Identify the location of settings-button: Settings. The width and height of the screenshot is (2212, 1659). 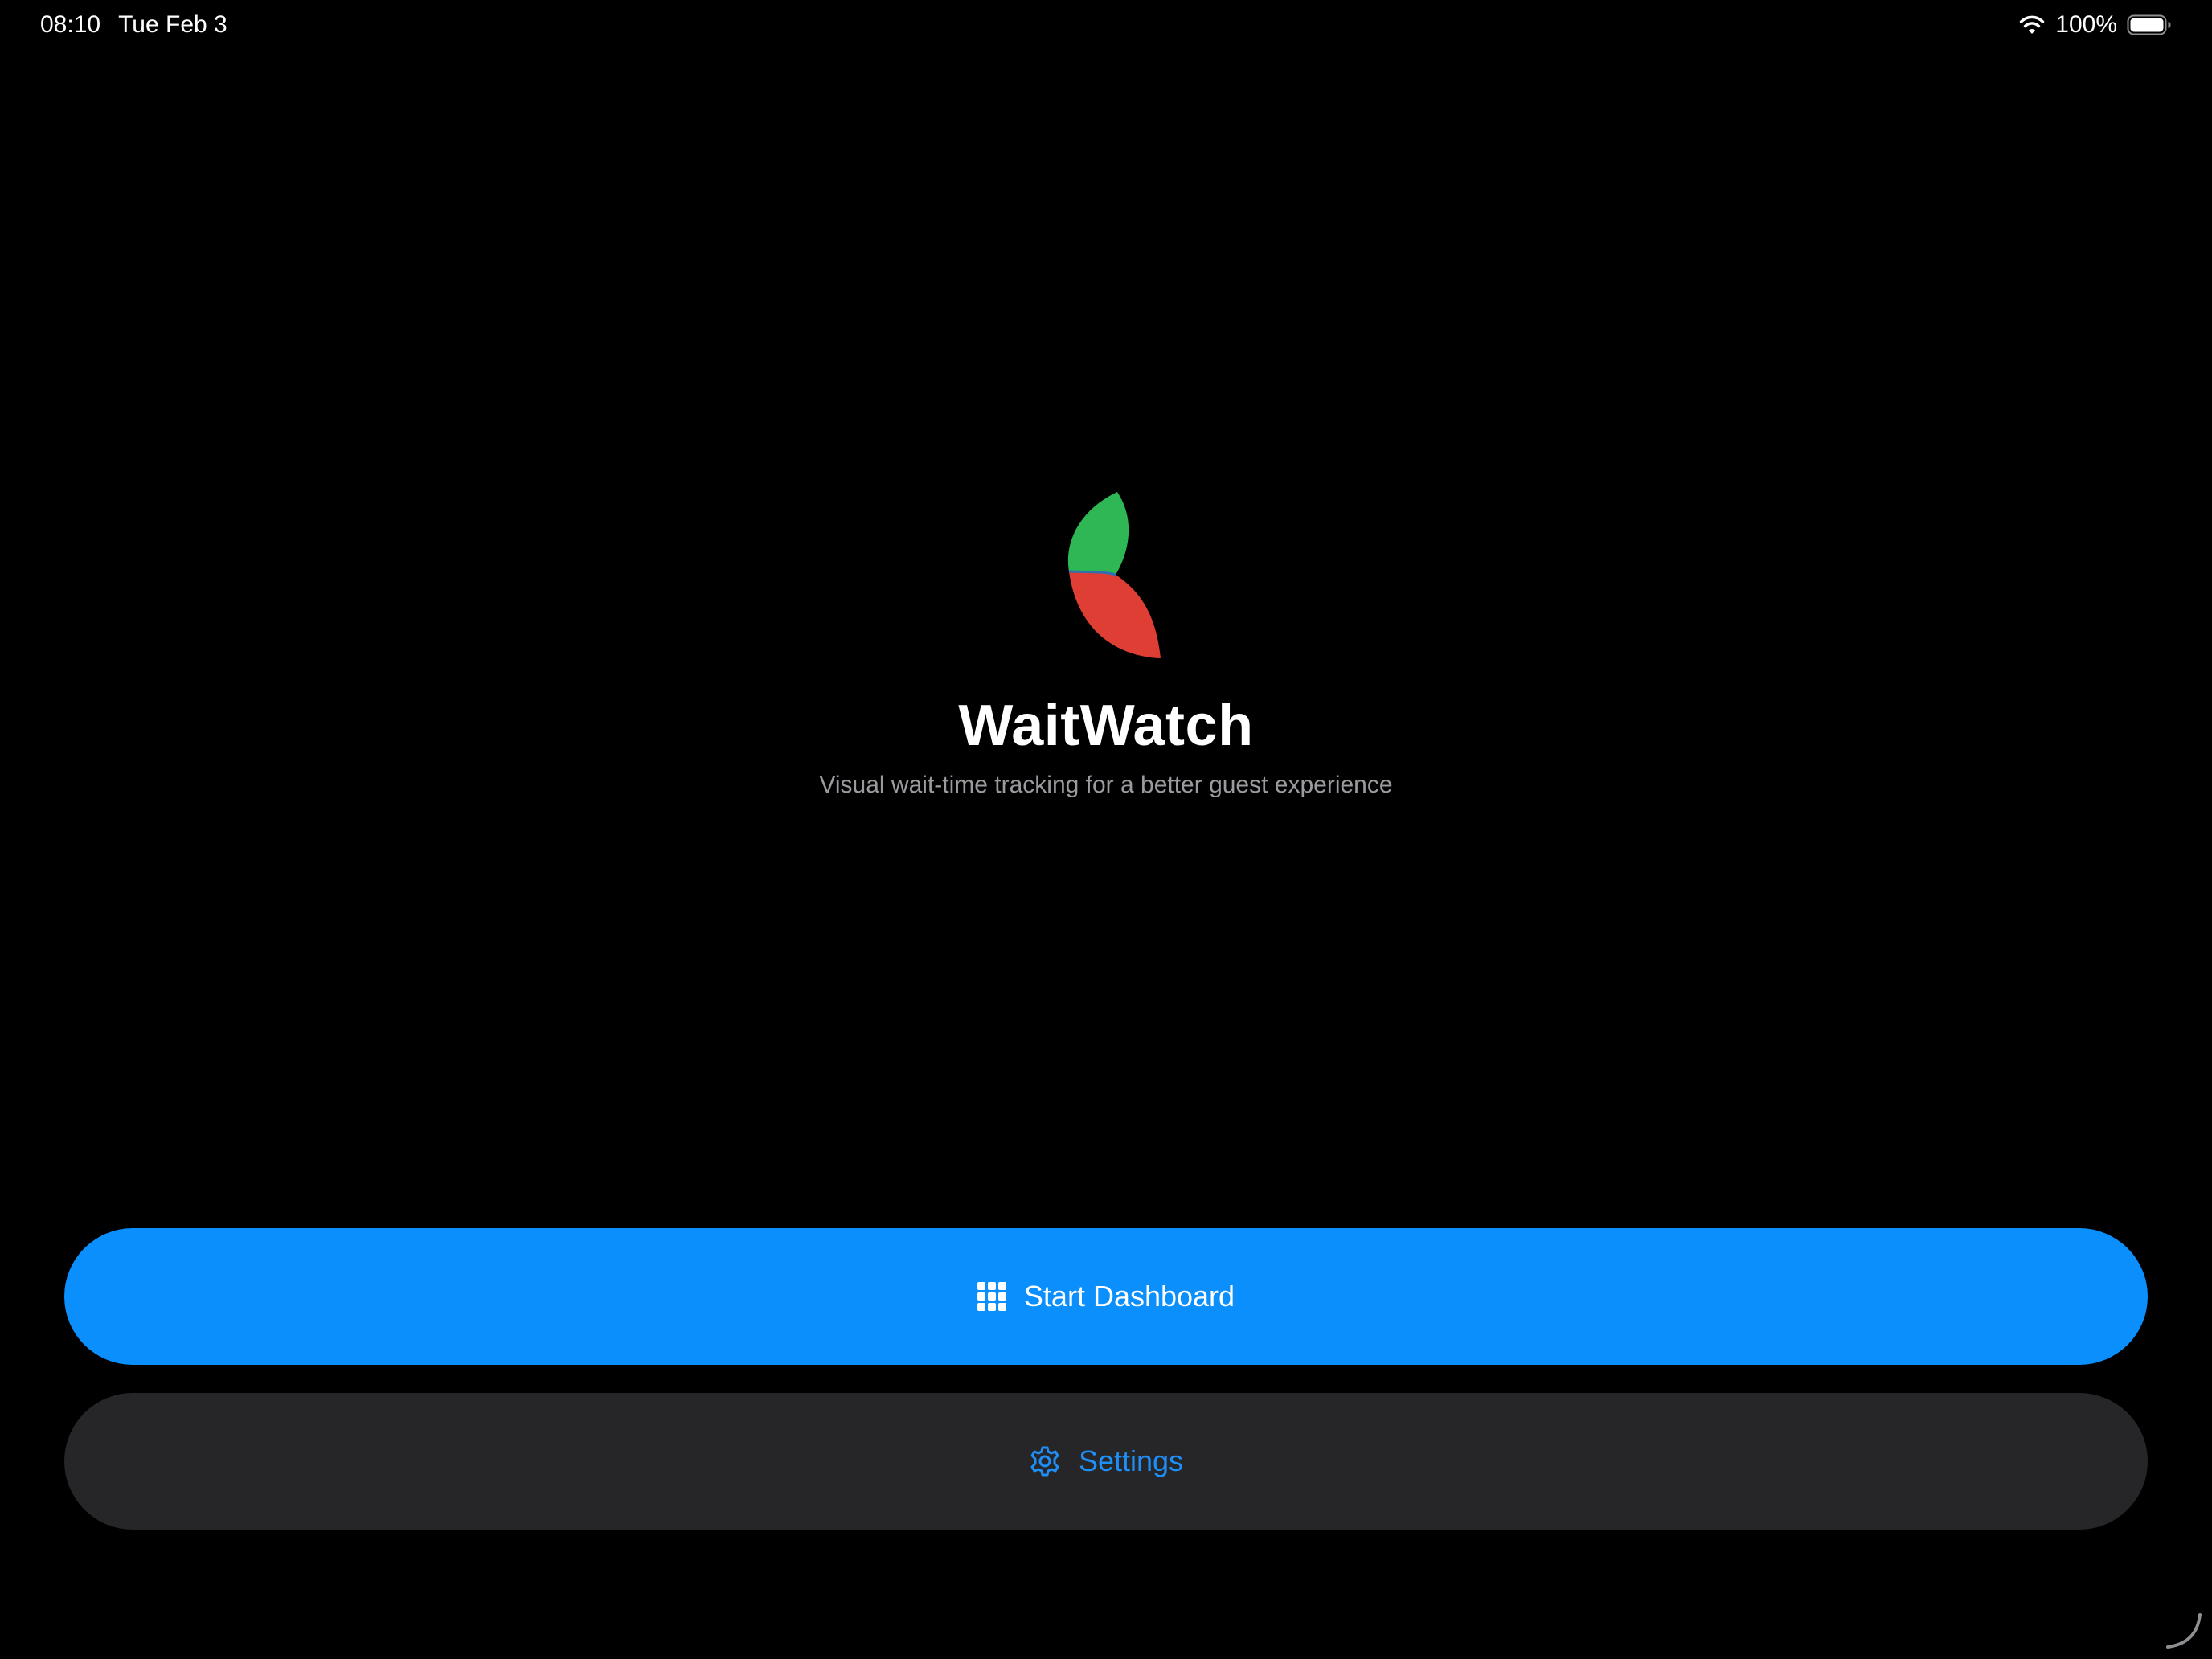
(1106, 1461).